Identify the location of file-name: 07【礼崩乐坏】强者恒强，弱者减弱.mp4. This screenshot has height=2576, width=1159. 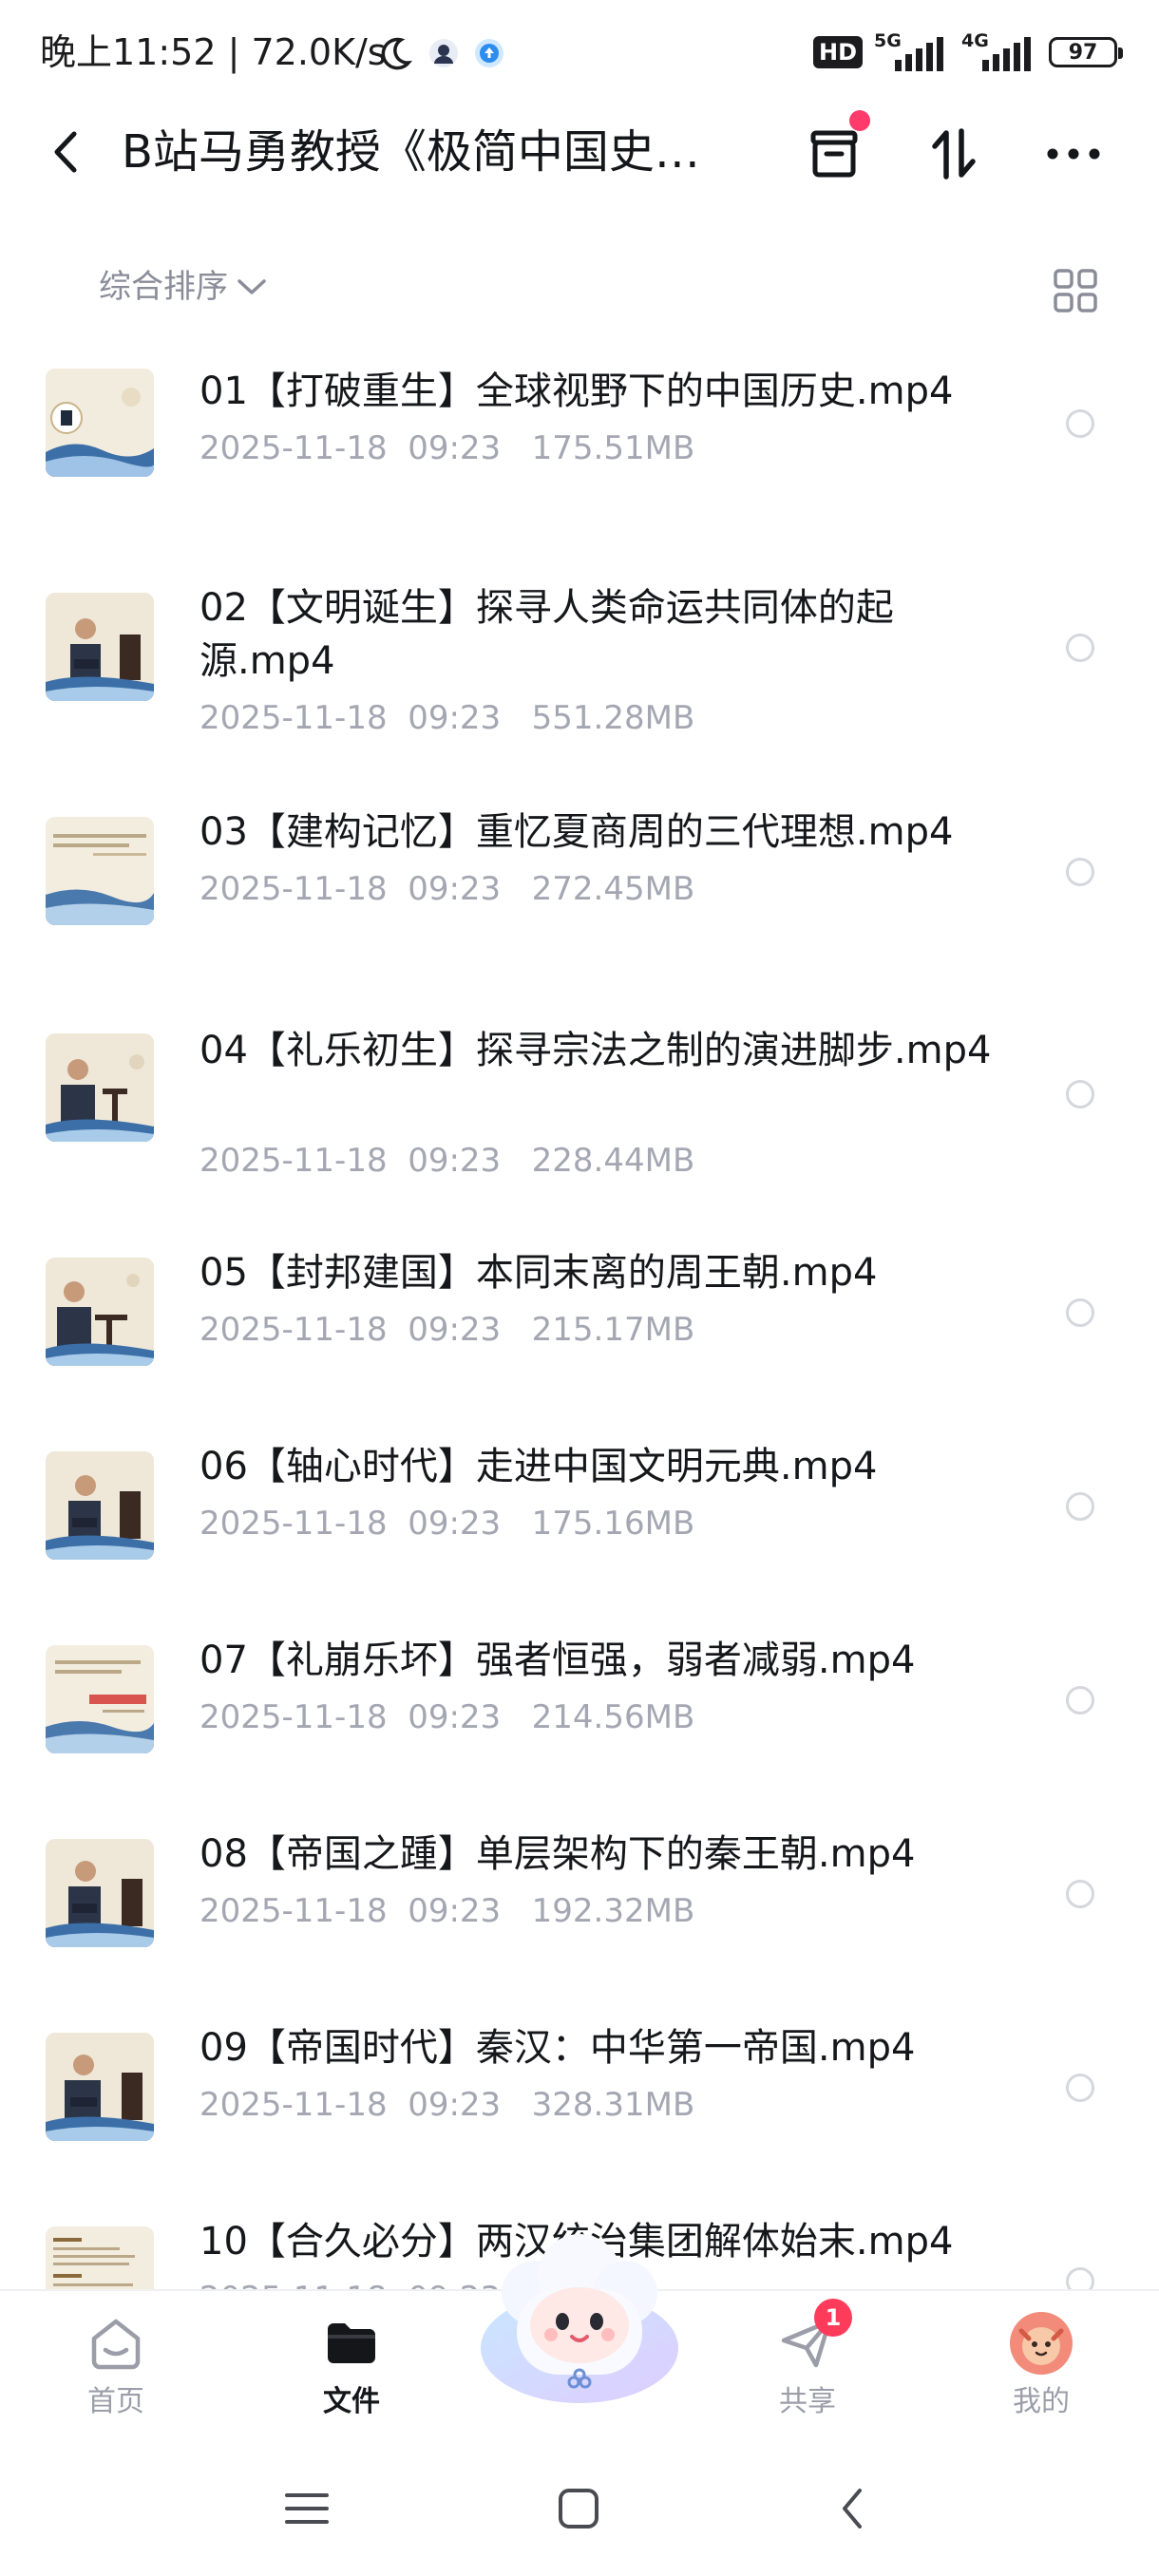
(558, 1660).